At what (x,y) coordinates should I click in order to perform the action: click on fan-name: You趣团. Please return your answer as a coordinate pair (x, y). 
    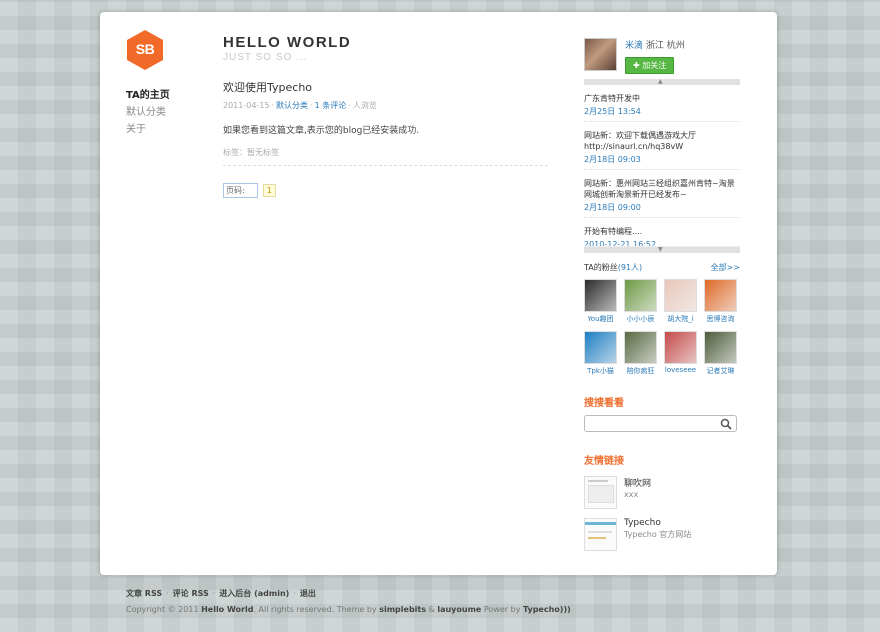
    Looking at the image, I should click on (600, 319).